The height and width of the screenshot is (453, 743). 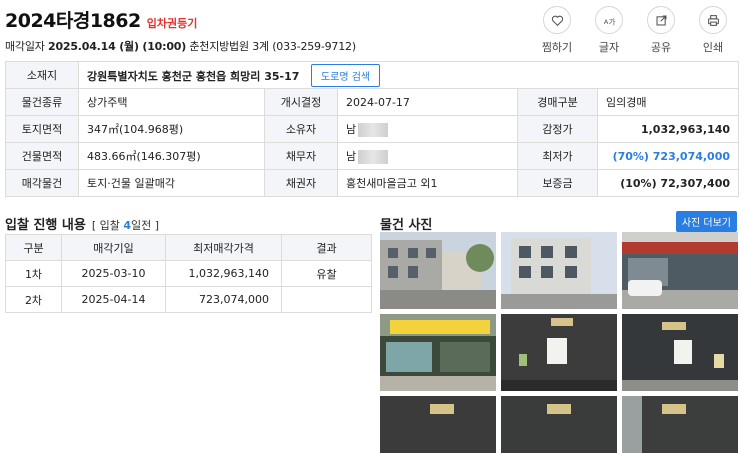 What do you see at coordinates (557, 129) in the screenshot?
I see `row-label: 감정가` at bounding box center [557, 129].